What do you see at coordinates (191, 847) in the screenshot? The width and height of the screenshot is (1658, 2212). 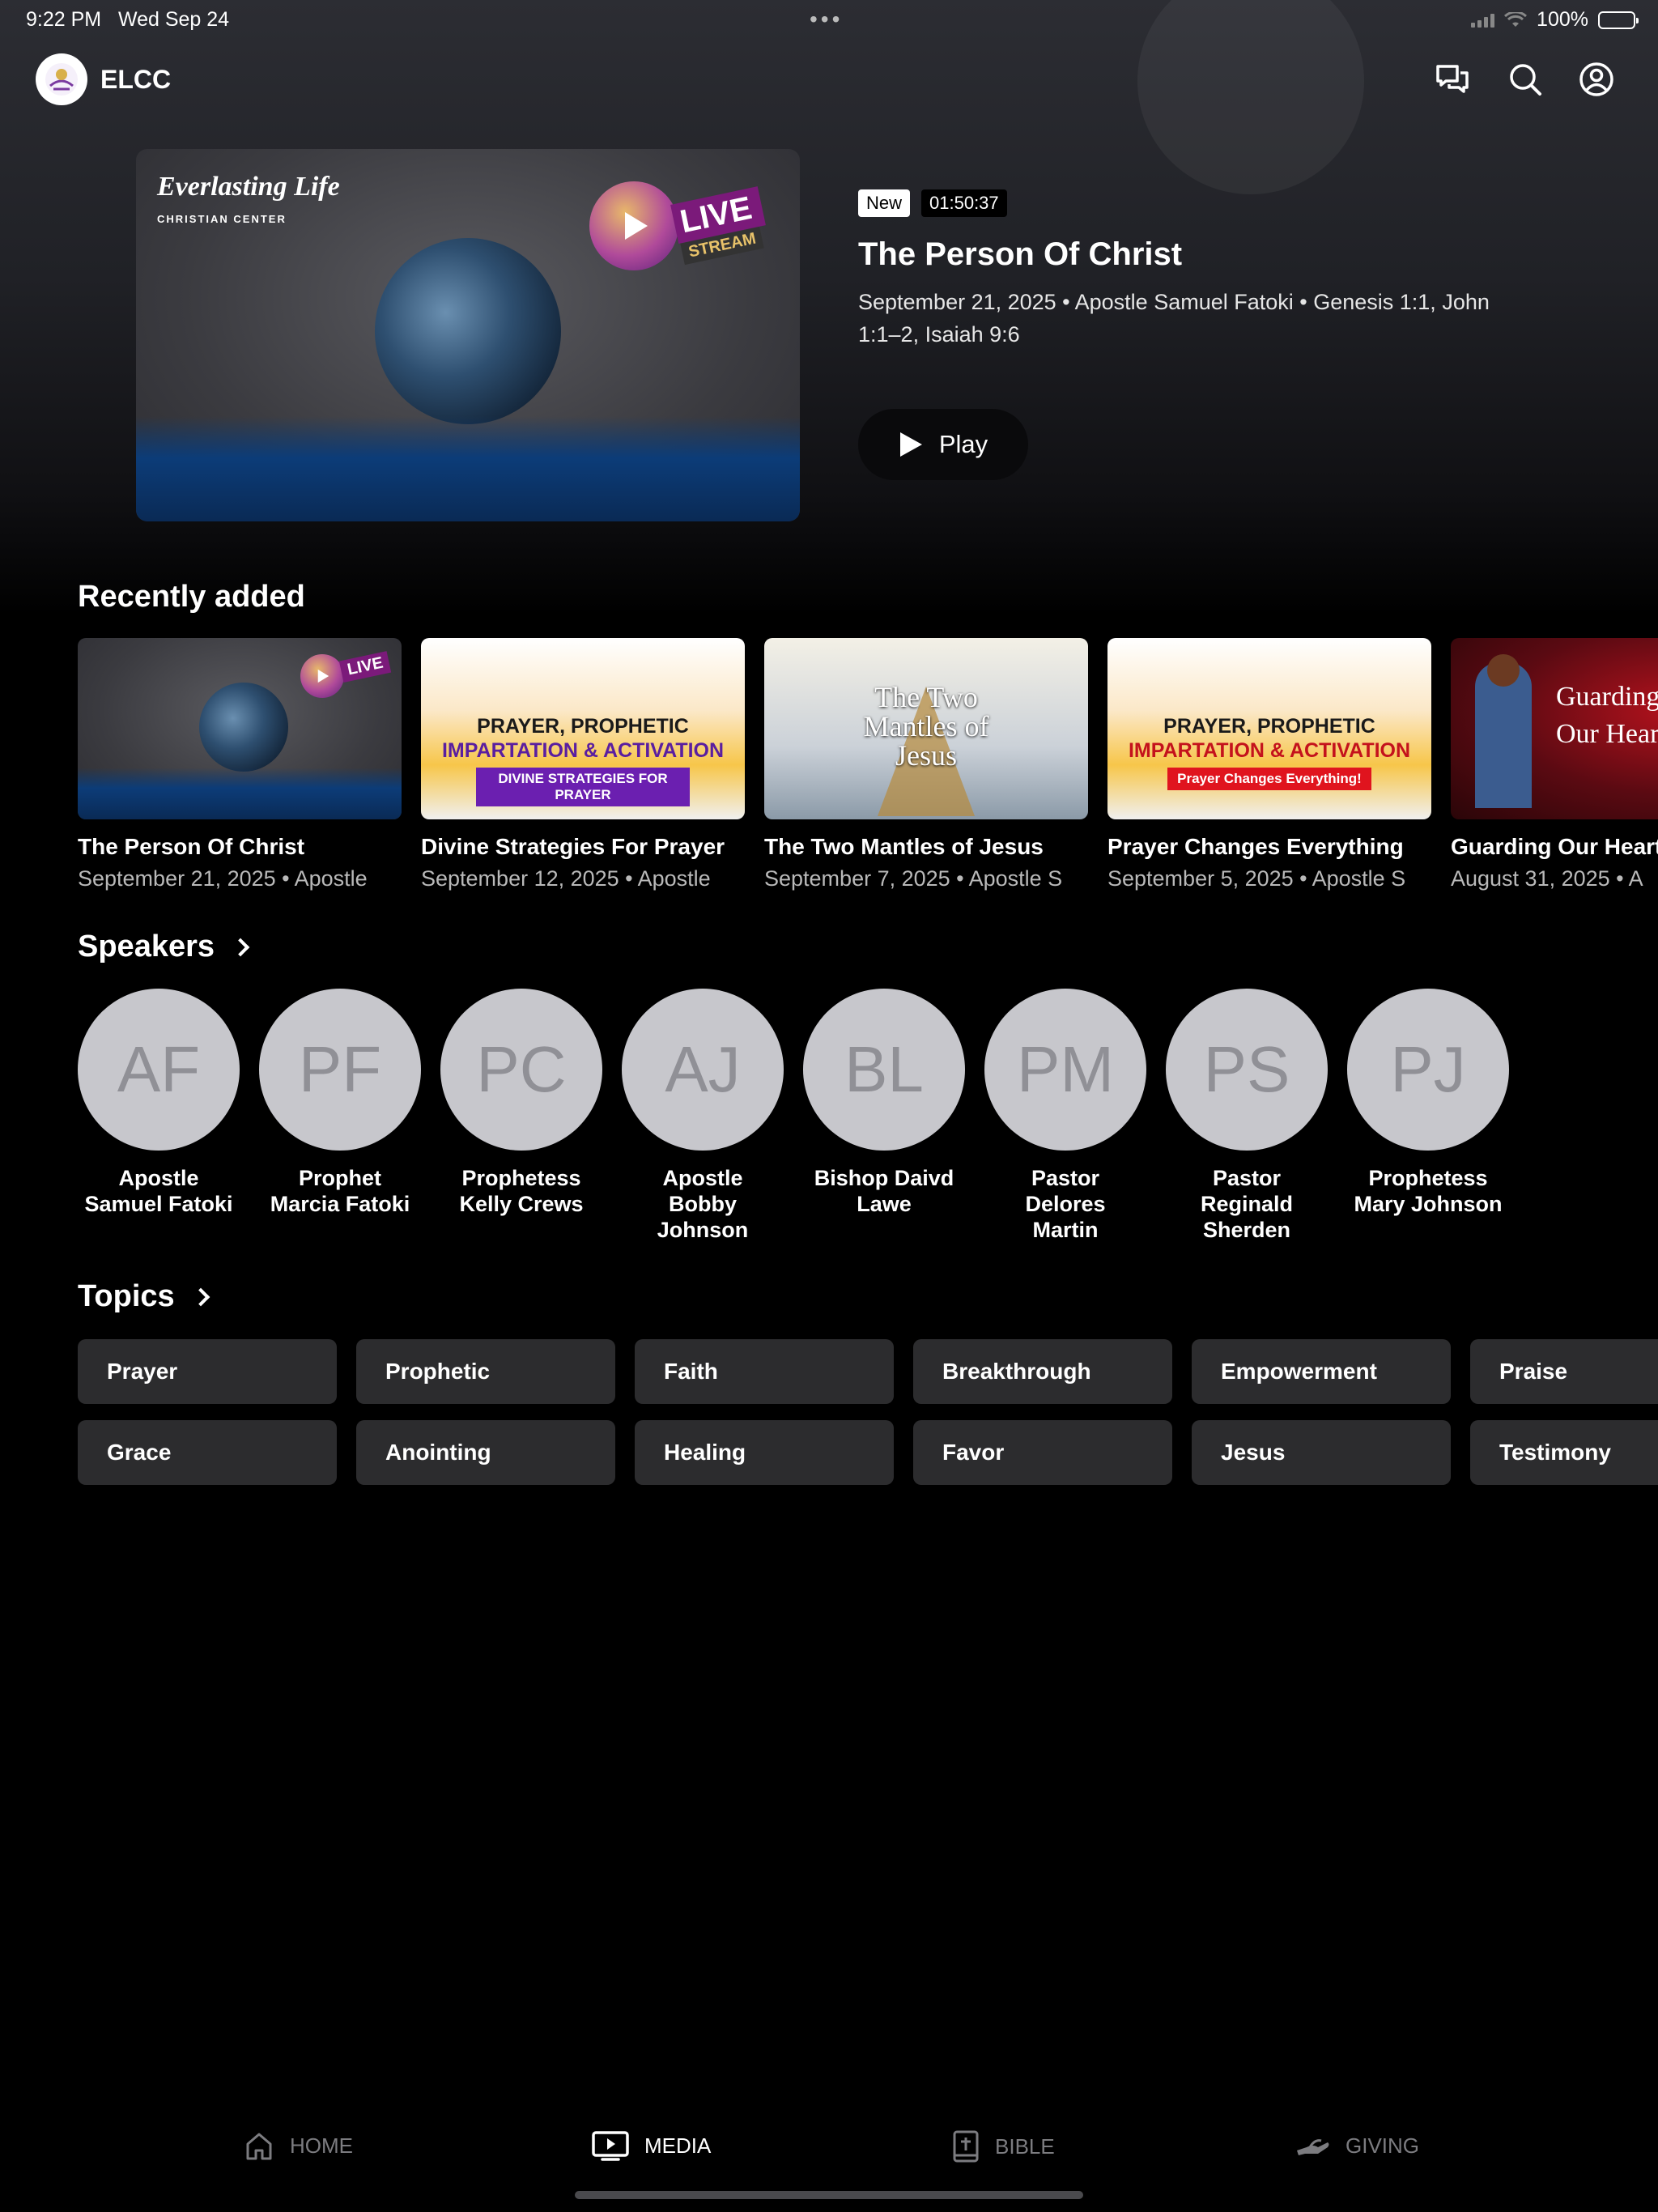 I see `media-title: The Person Of Christ` at bounding box center [191, 847].